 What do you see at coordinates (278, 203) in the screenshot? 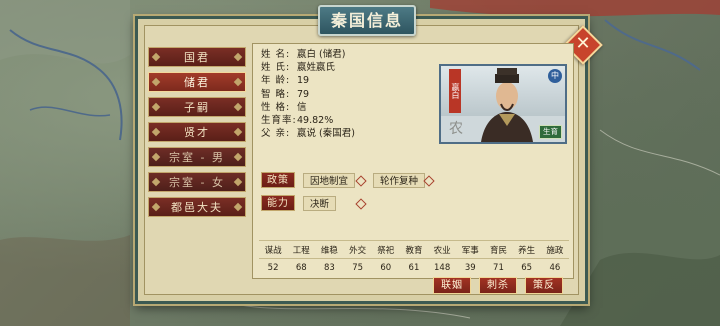
I see `ability-label: 能力` at bounding box center [278, 203].